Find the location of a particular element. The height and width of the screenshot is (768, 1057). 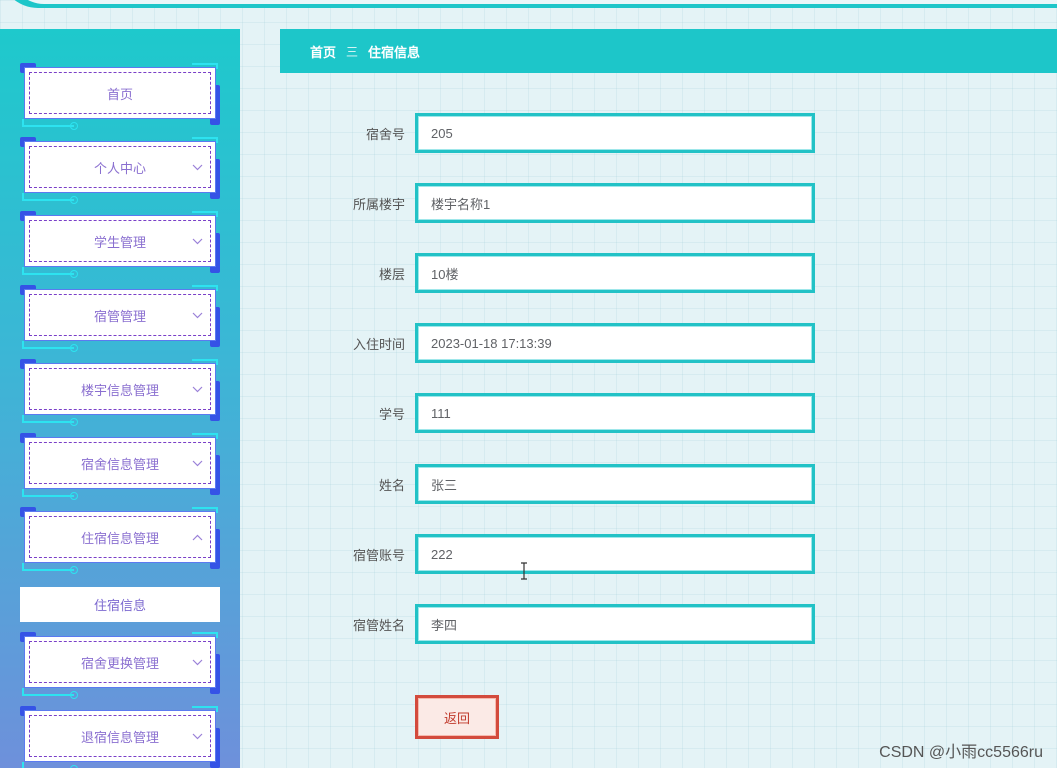

form-row-manager-account: 宿管账号 222 is located at coordinates (580, 554).